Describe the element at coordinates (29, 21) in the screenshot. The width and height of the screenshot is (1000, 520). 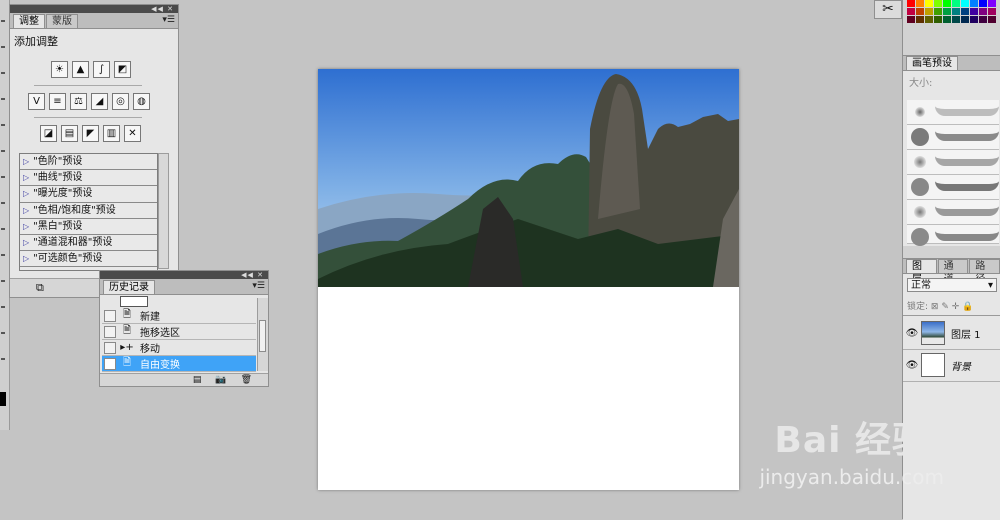
I see `tab-adjustments: 调整` at that location.